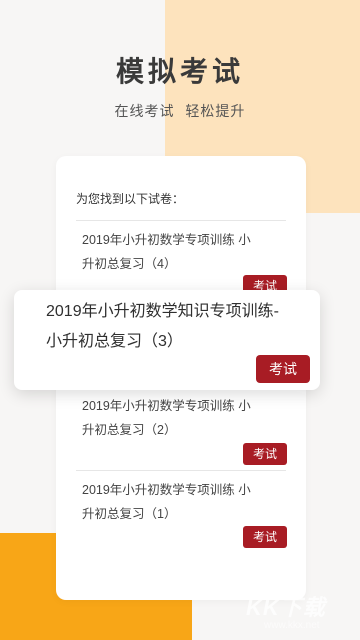 This screenshot has width=360, height=640. Describe the element at coordinates (164, 327) in the screenshot. I see `highlighted-exam-title: 2019年小升初数学知识专项训练-小升初总复习（3）` at that location.